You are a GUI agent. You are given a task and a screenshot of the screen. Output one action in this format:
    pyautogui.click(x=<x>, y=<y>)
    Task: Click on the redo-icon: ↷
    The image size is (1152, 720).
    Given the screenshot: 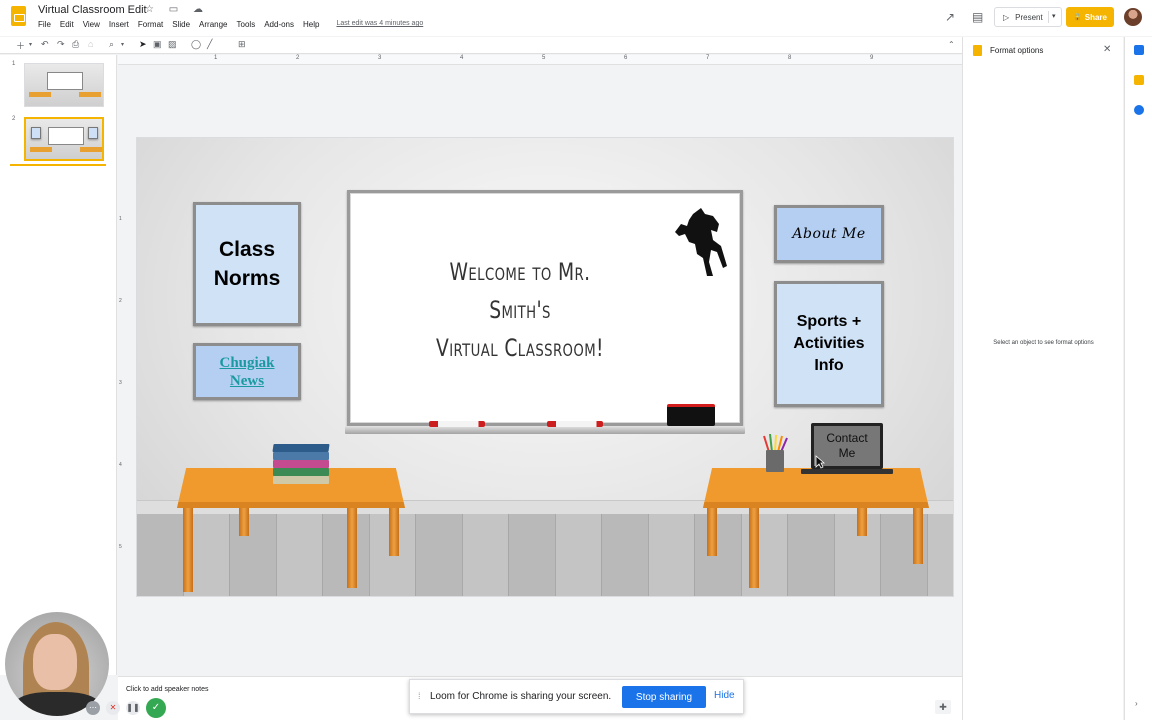 What is the action you would take?
    pyautogui.click(x=61, y=44)
    